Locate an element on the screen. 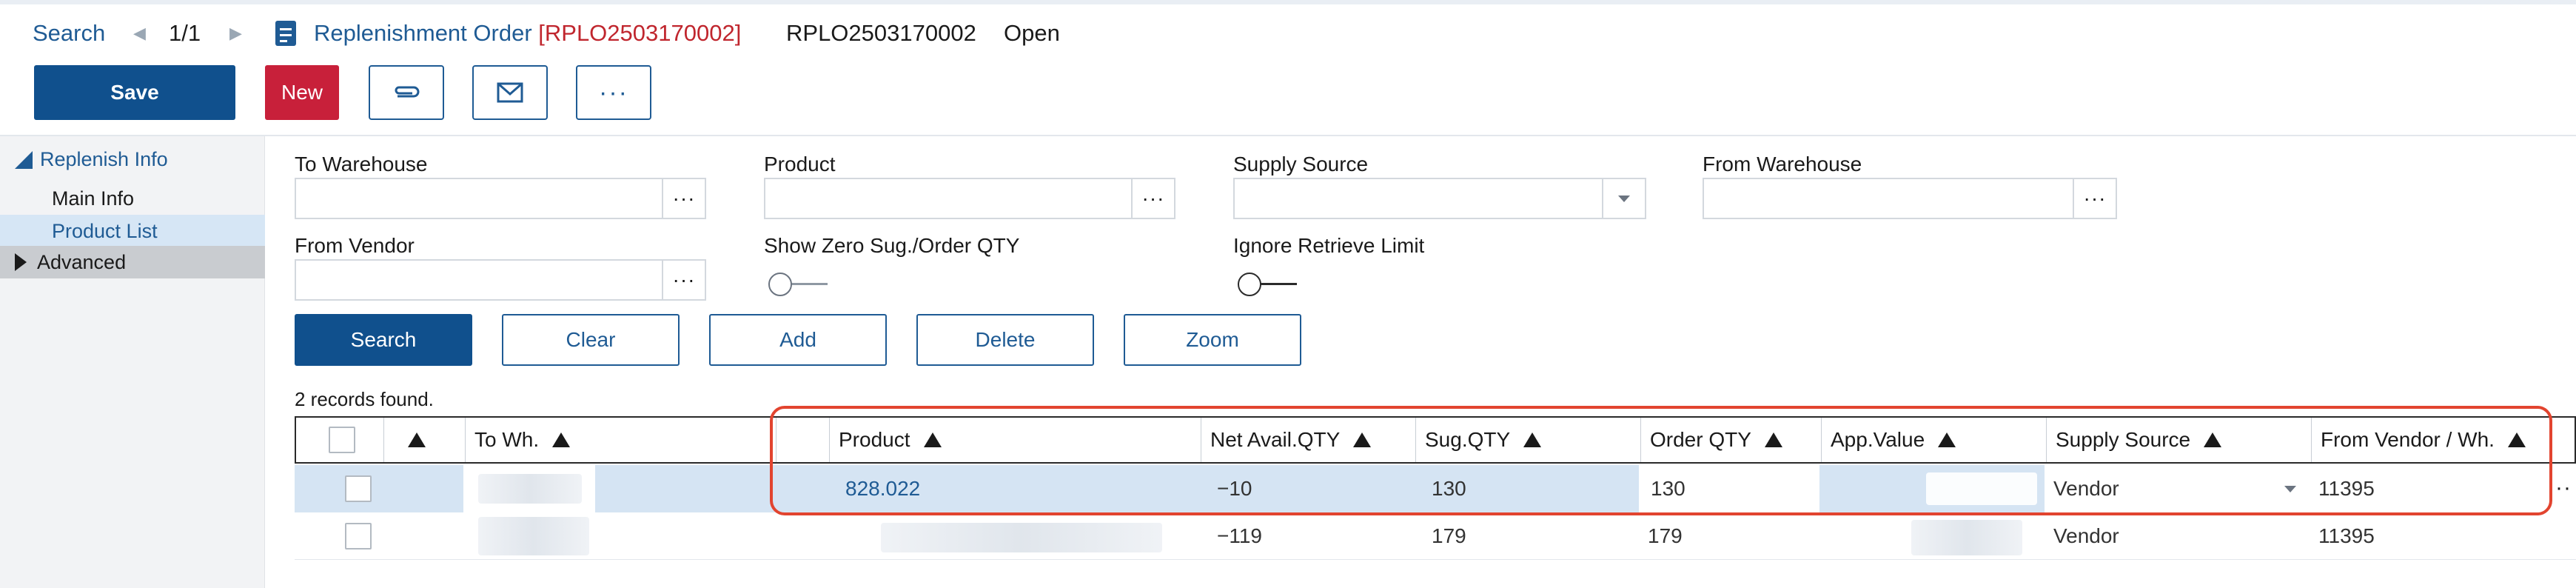  sidebar-group-label: Replenish Info is located at coordinates (104, 159).